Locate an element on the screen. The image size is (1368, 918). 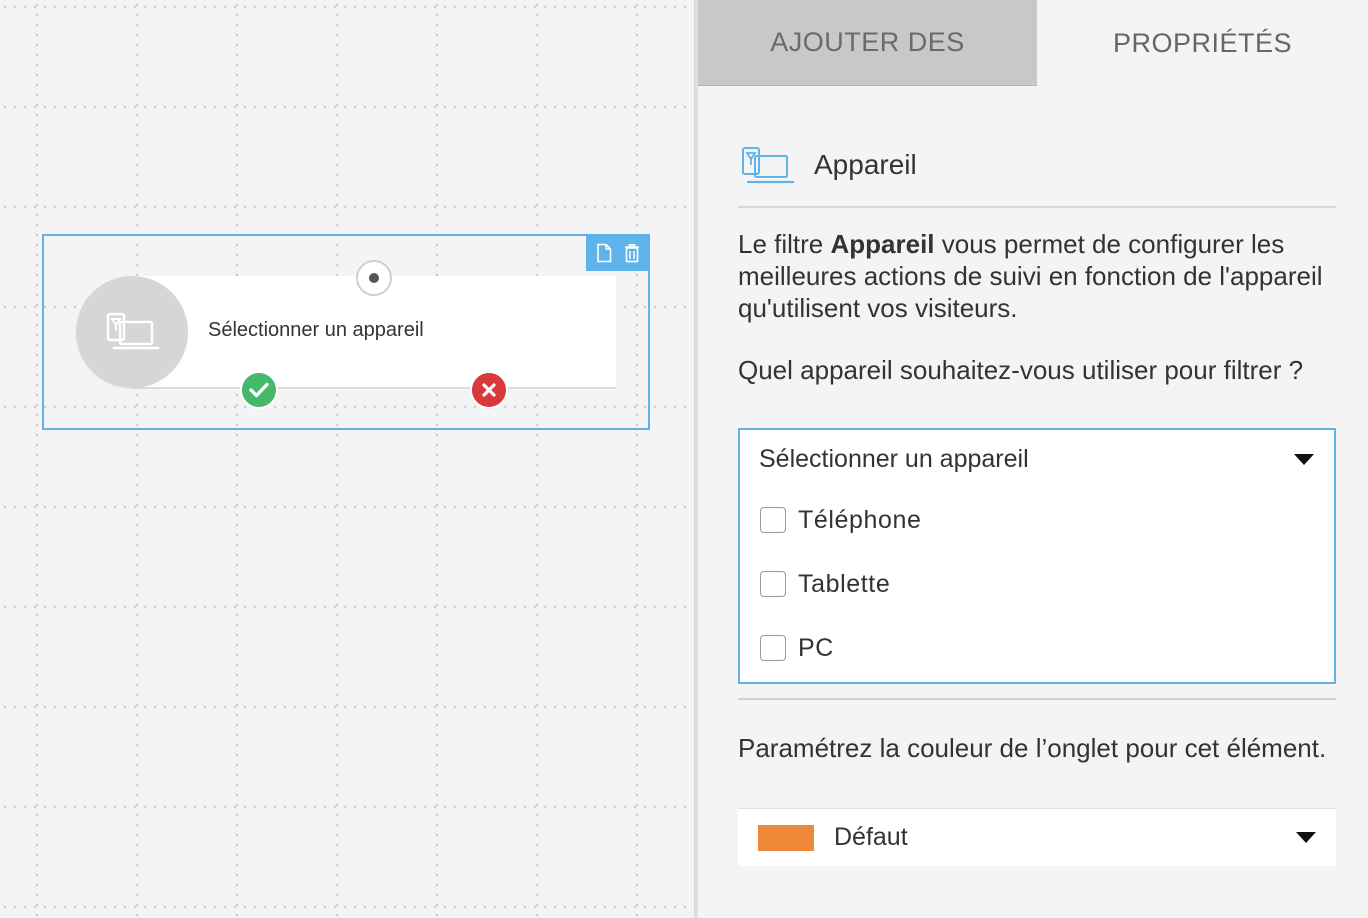
duplicate-node-button is located at coordinates (604, 253).